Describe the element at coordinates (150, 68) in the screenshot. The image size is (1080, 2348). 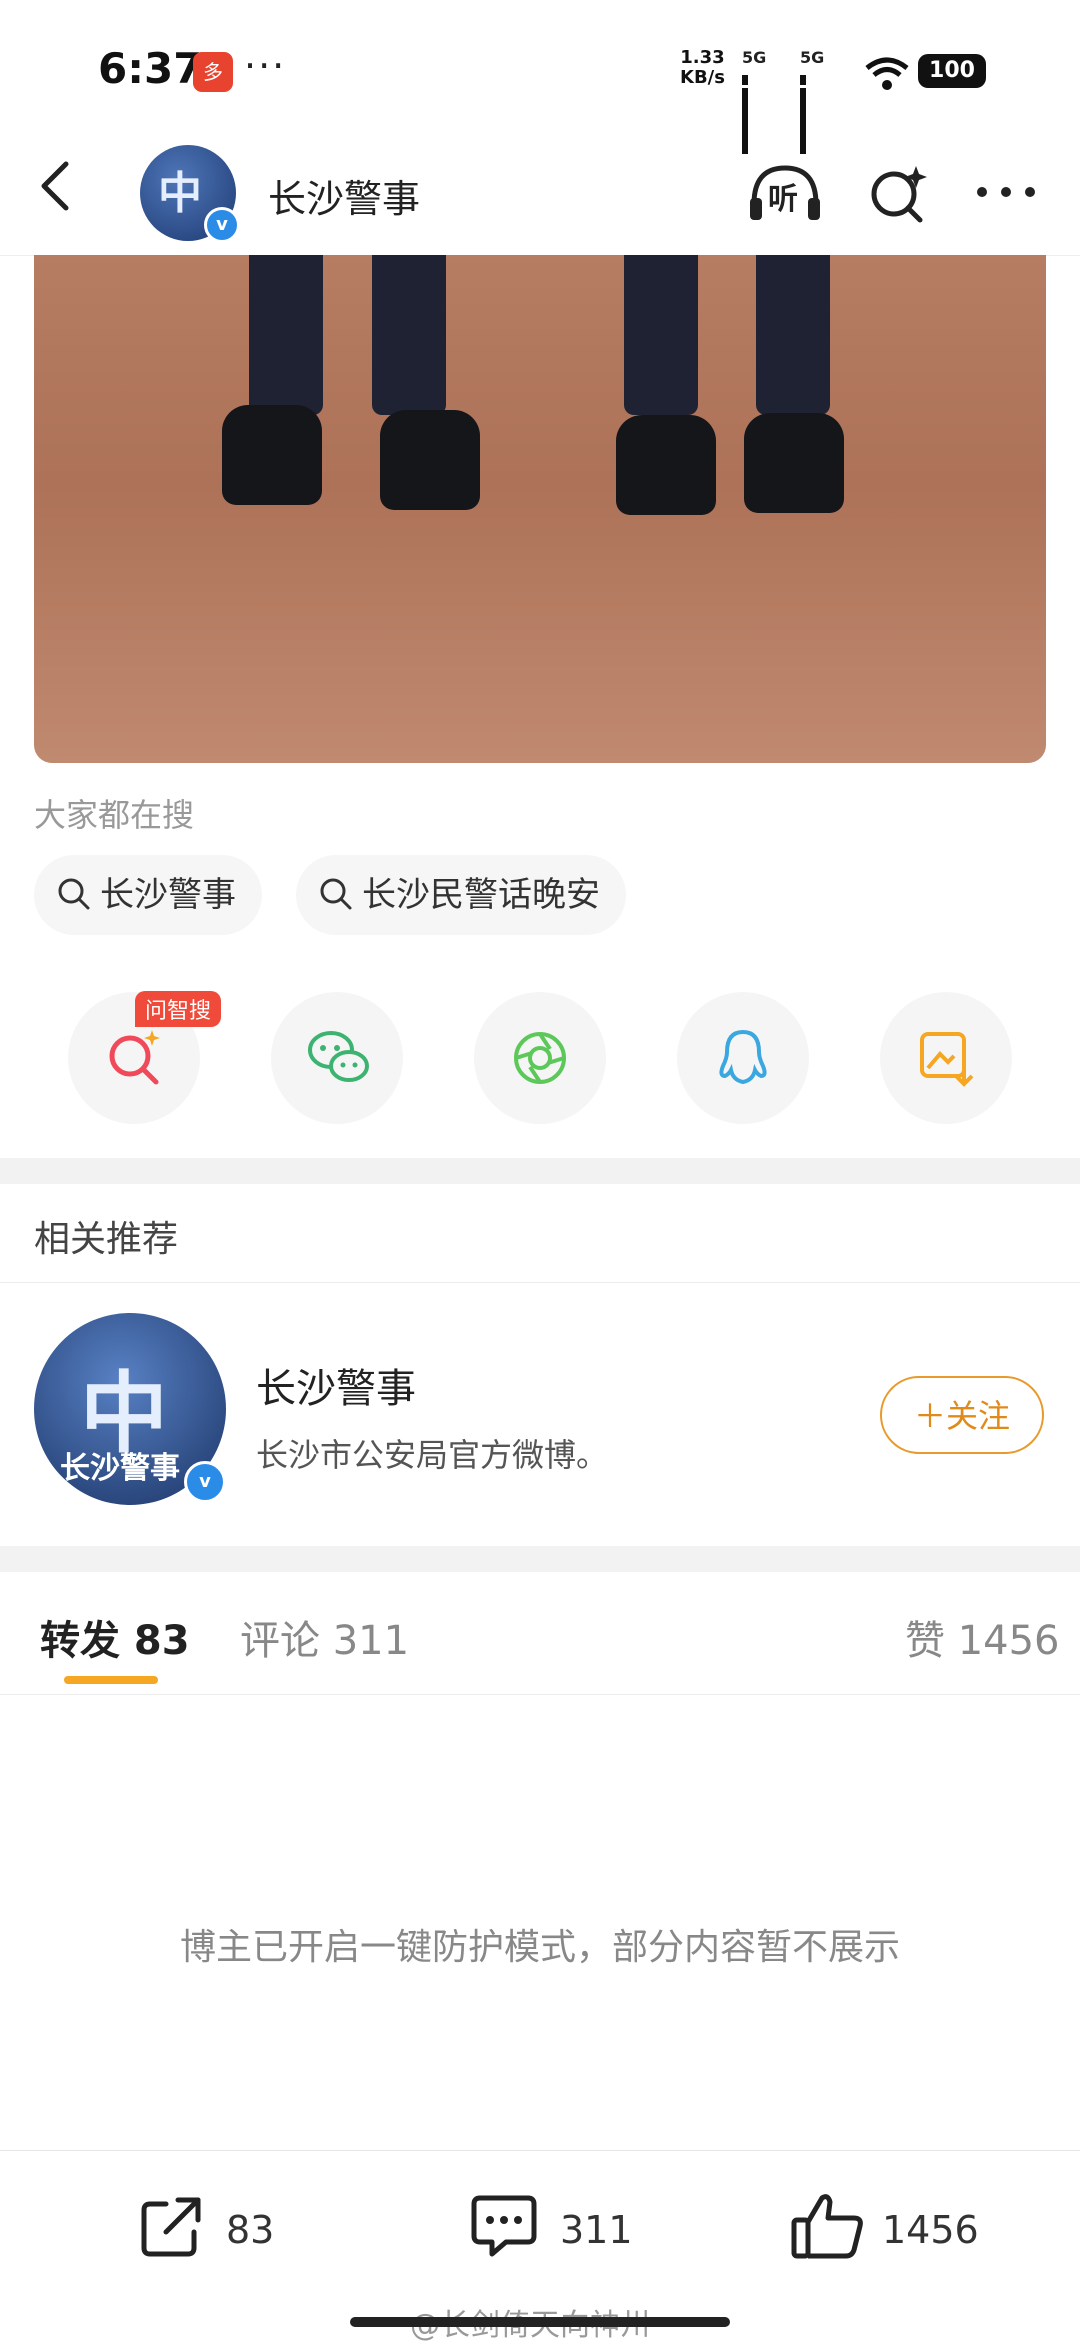
I see `status-time: 6:37` at that location.